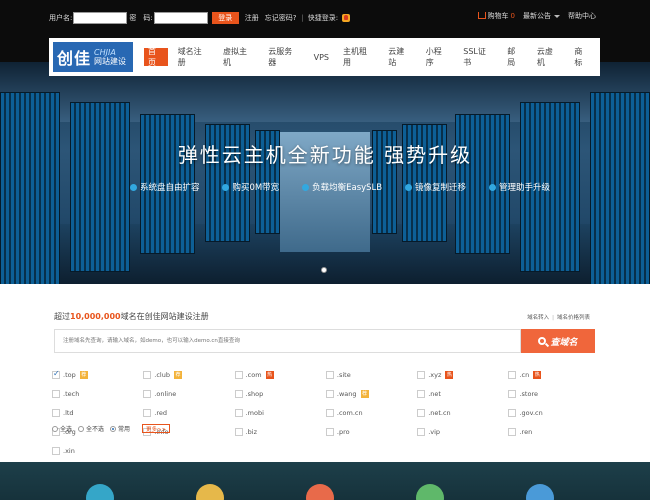 The image size is (650, 500). Describe the element at coordinates (120, 428) in the screenshot. I see `common-option: 常用` at that location.